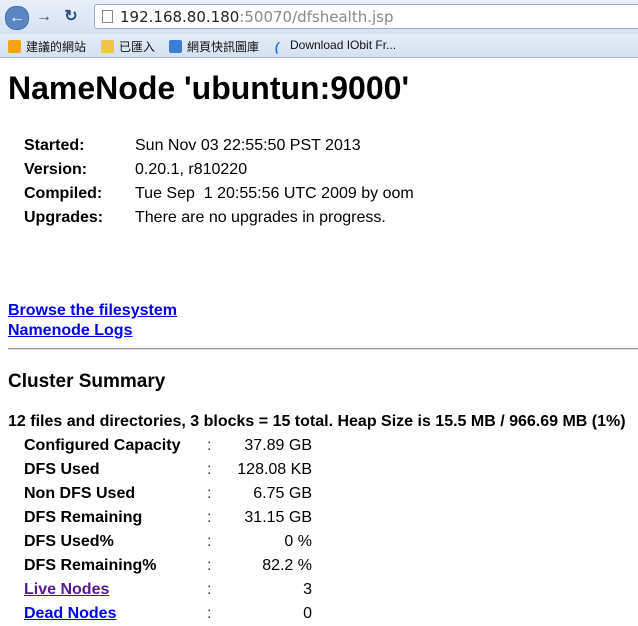 The image size is (638, 626). Describe the element at coordinates (71, 17) in the screenshot. I see `reload-button: ↻` at that location.